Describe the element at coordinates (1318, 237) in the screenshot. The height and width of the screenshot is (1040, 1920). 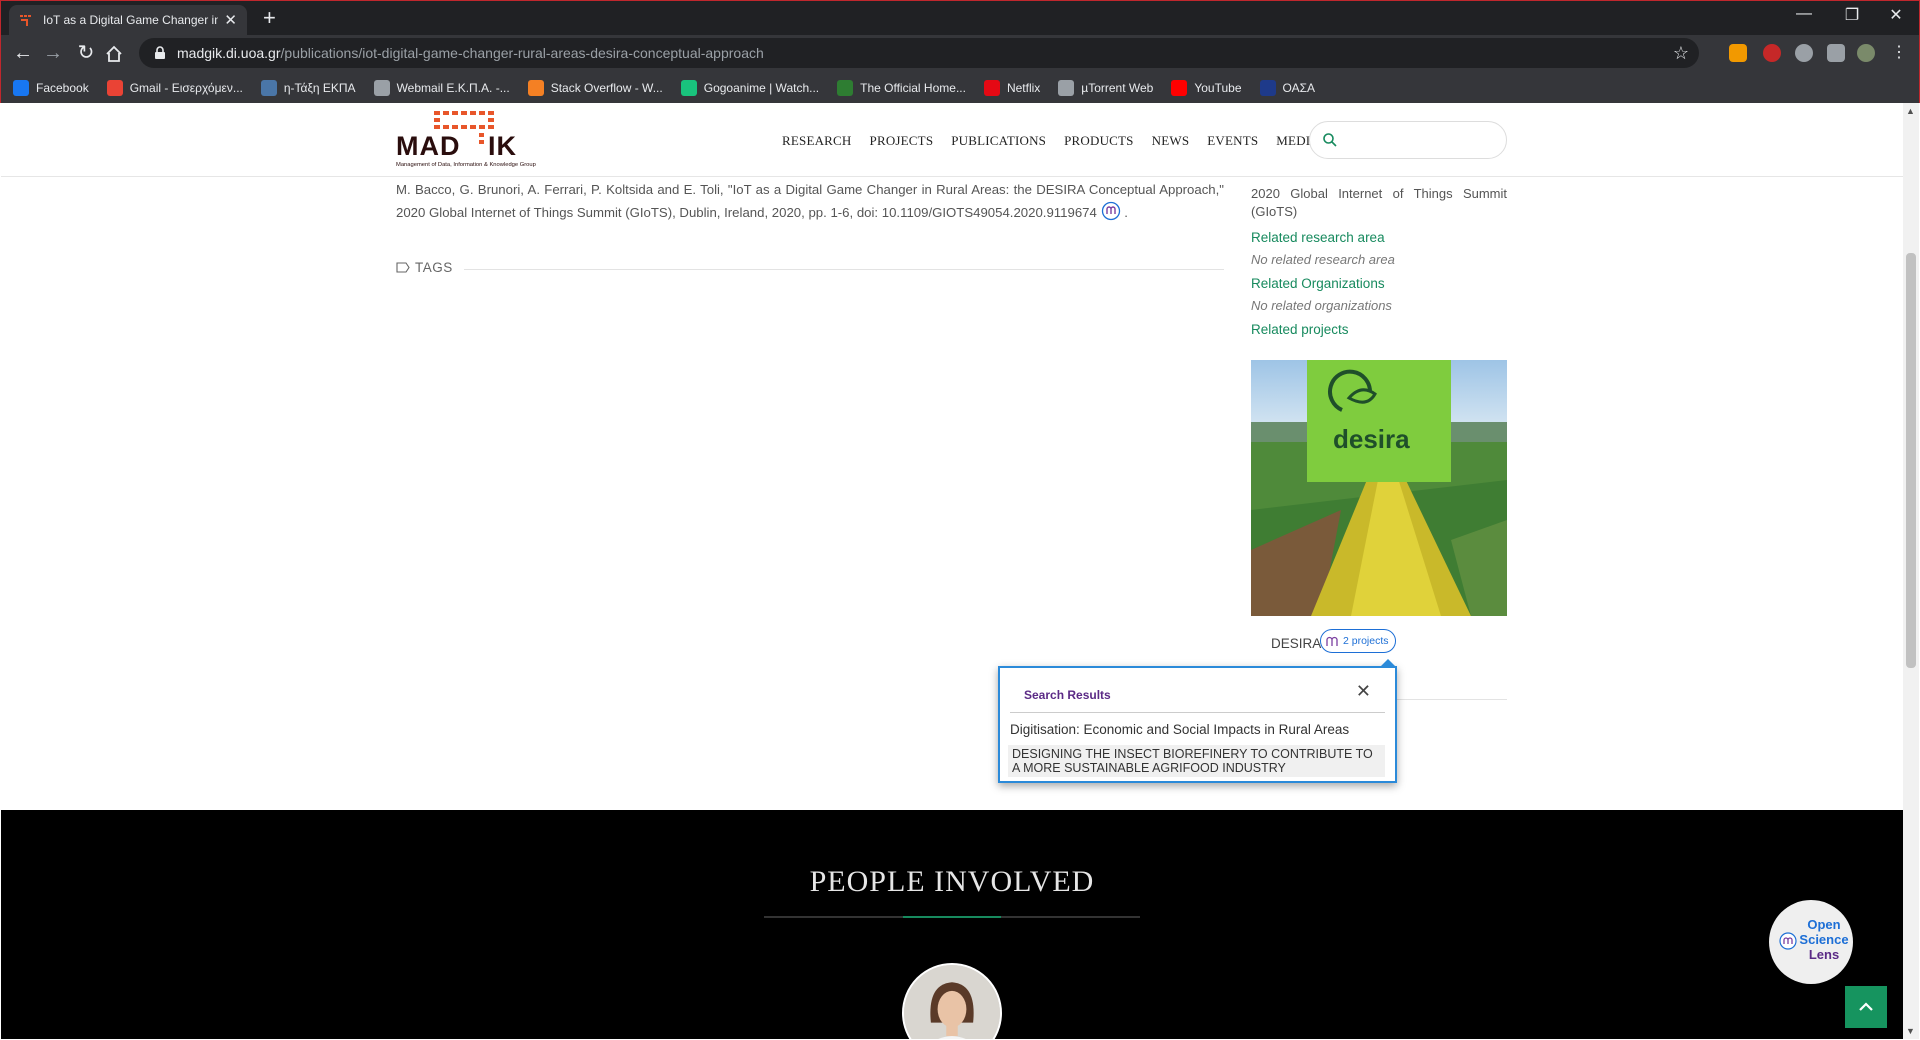
I see `related-research-heading: Related research area` at that location.